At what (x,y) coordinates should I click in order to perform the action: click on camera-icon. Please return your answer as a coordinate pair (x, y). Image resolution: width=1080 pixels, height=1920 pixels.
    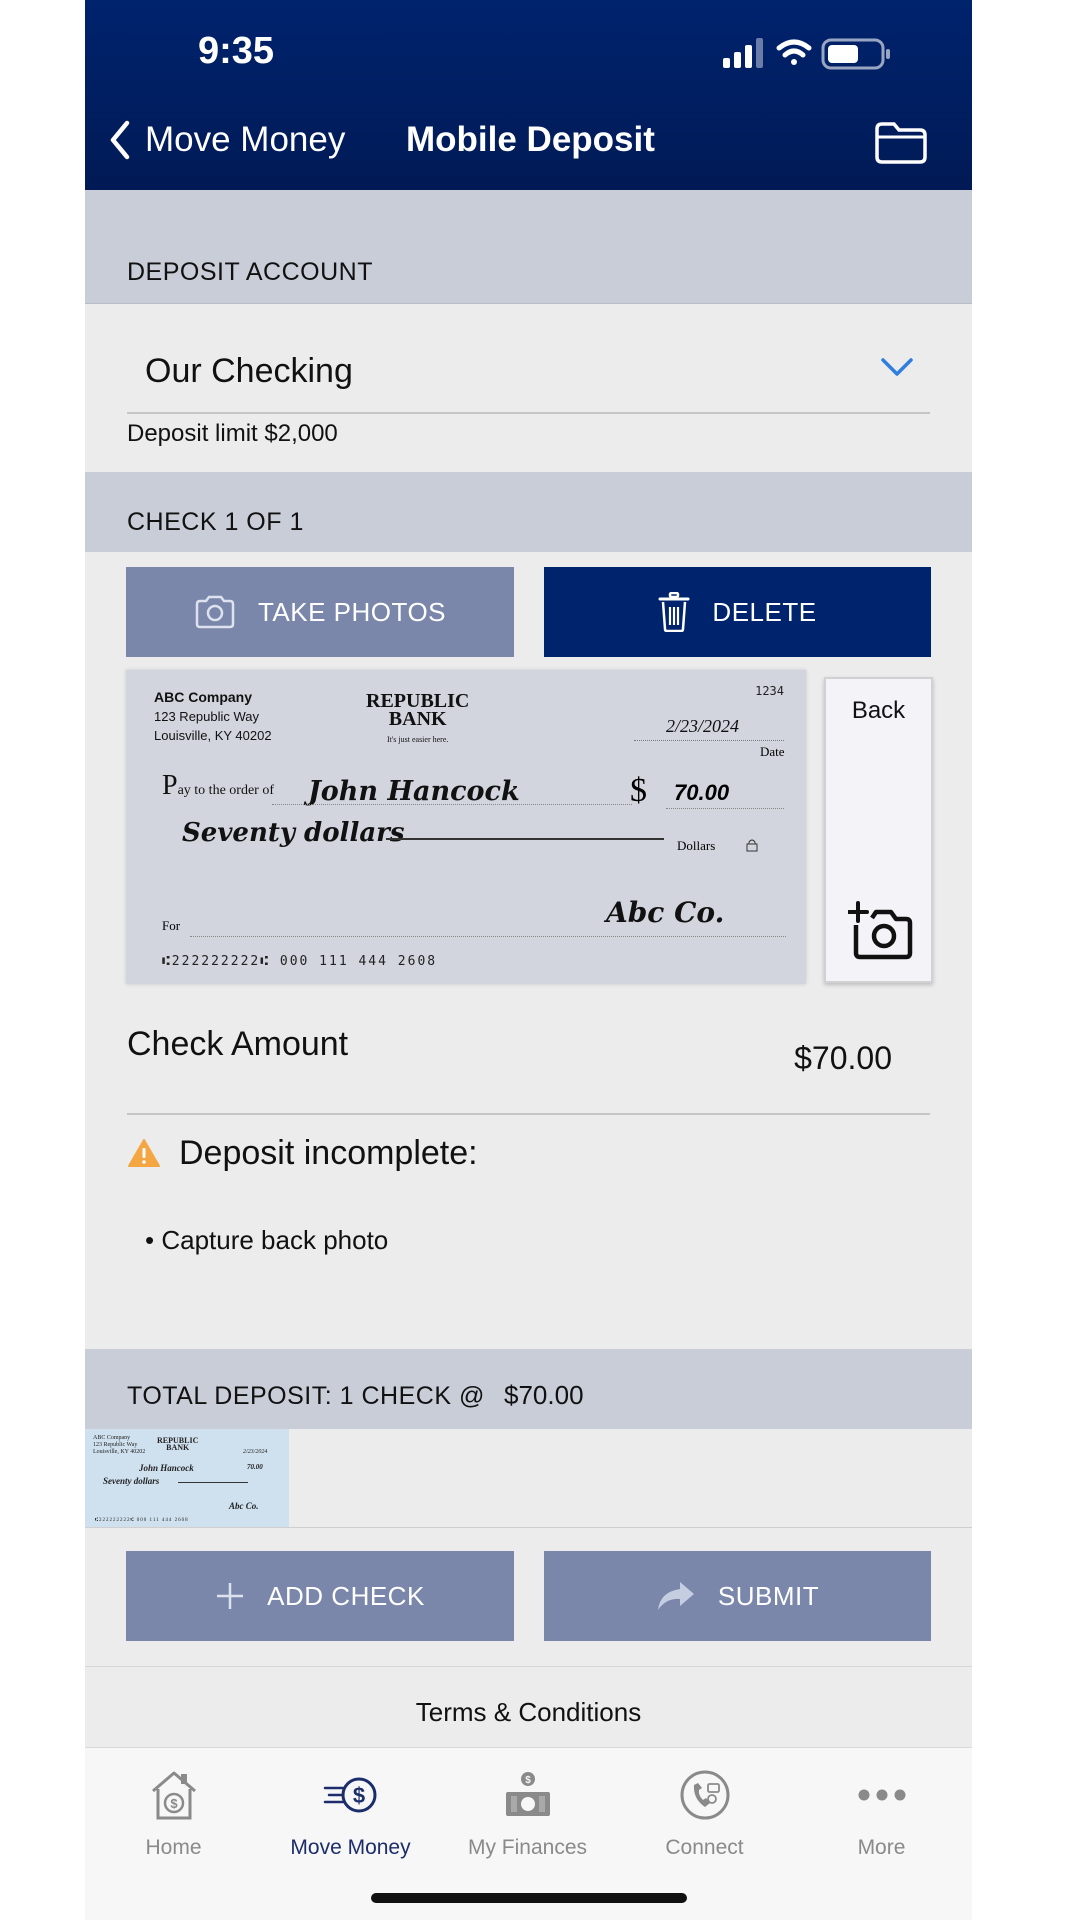
    Looking at the image, I should click on (215, 612).